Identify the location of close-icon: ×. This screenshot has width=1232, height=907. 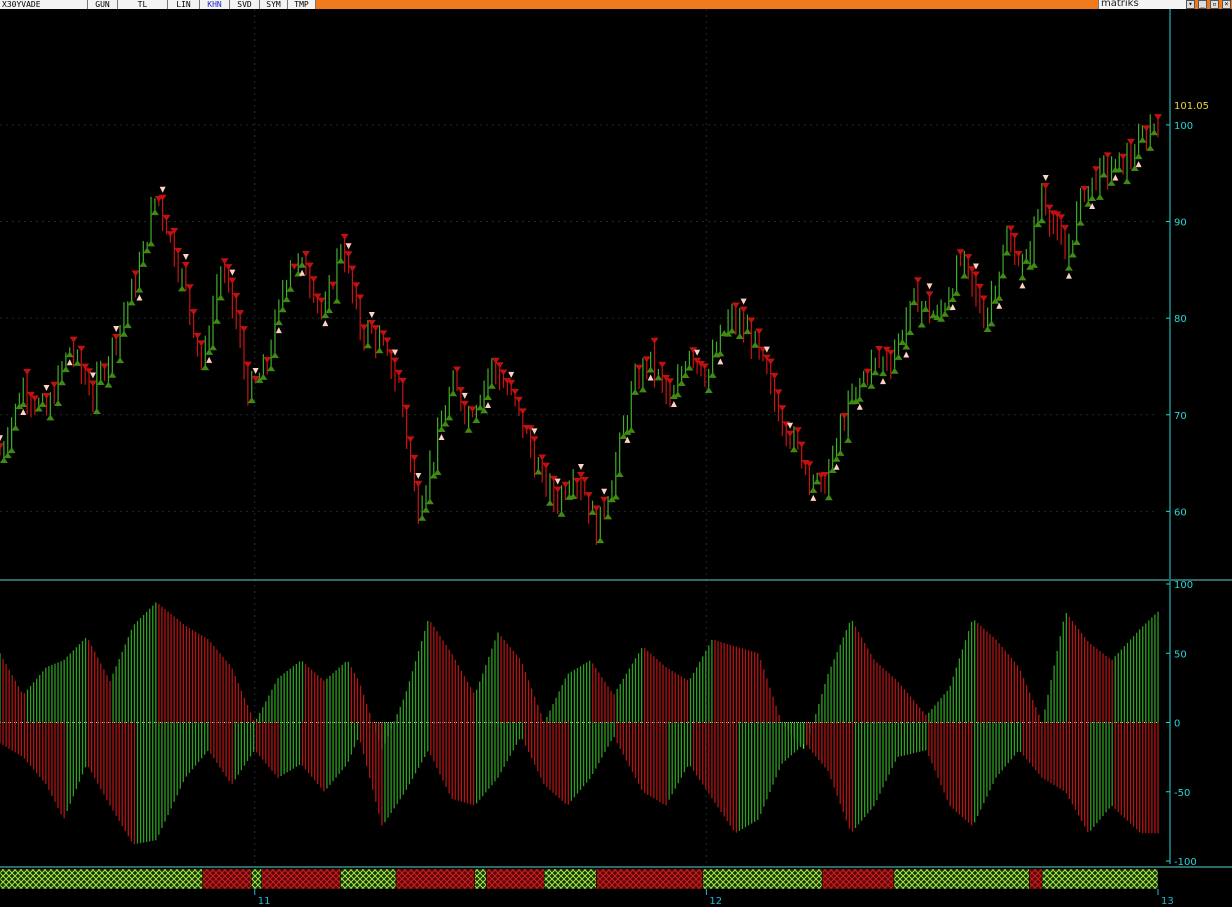
(1226, 4).